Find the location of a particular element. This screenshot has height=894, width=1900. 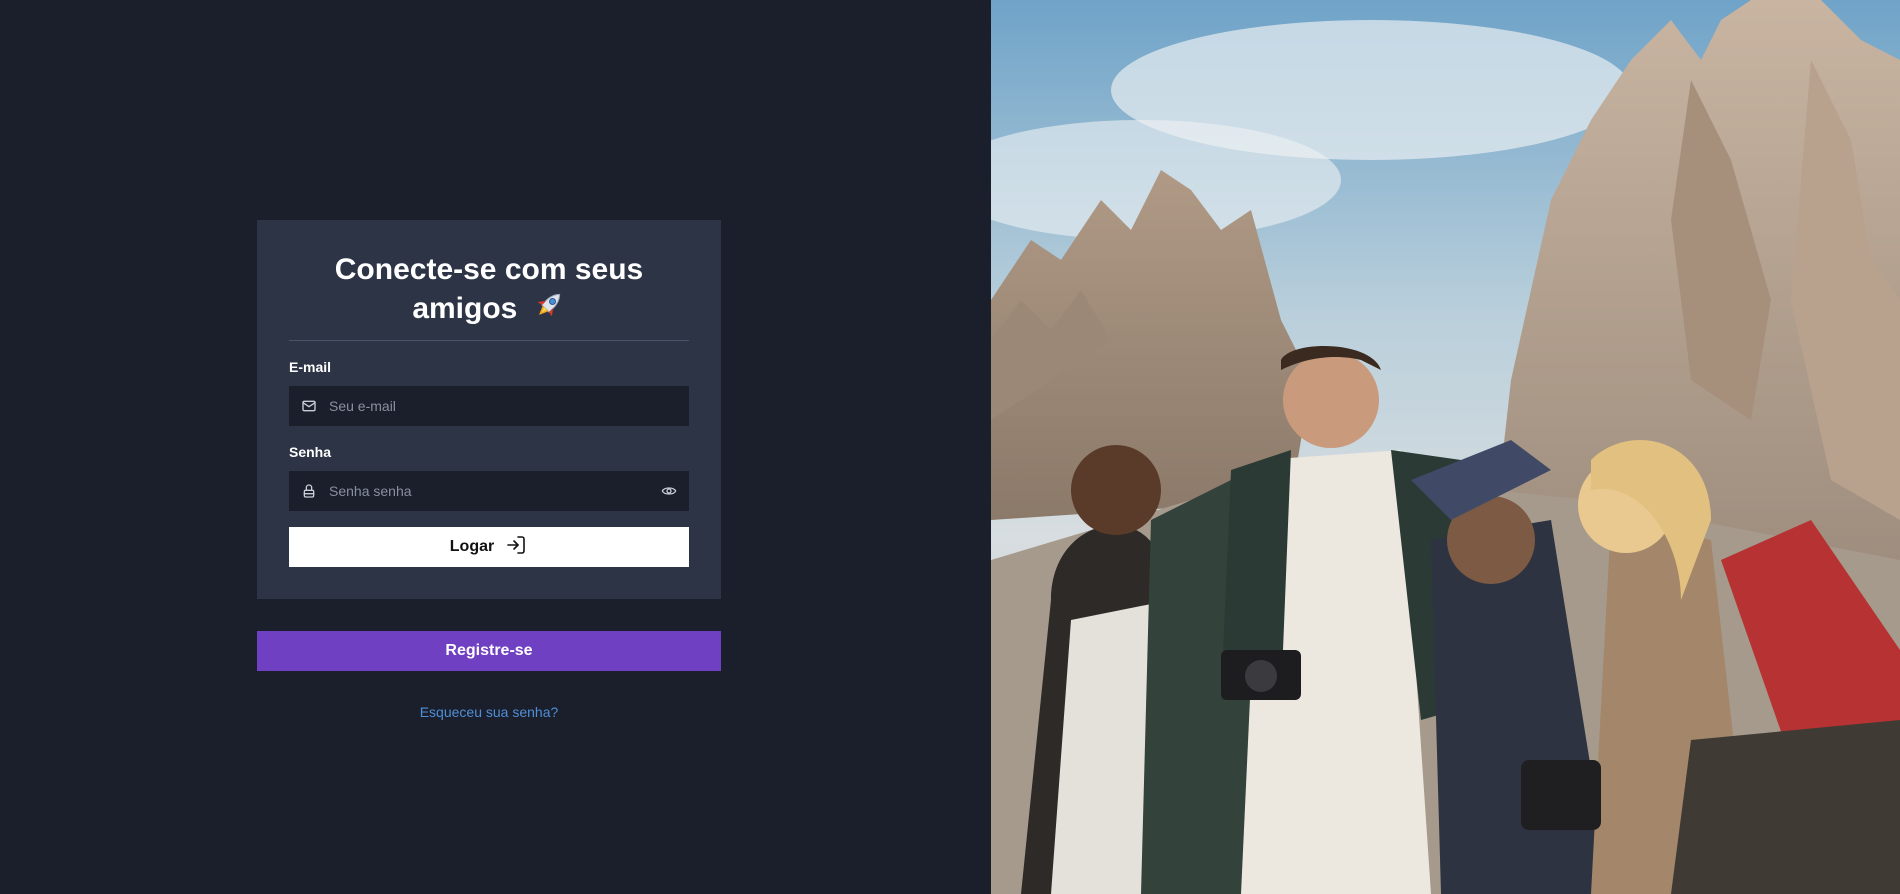

register-button: Registre-se is located at coordinates (489, 651).